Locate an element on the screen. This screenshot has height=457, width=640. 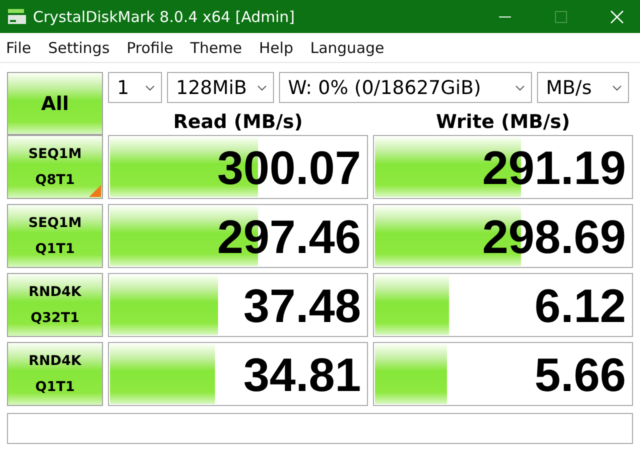
test-button: SEQ1M Q8T1 is located at coordinates (55, 167).